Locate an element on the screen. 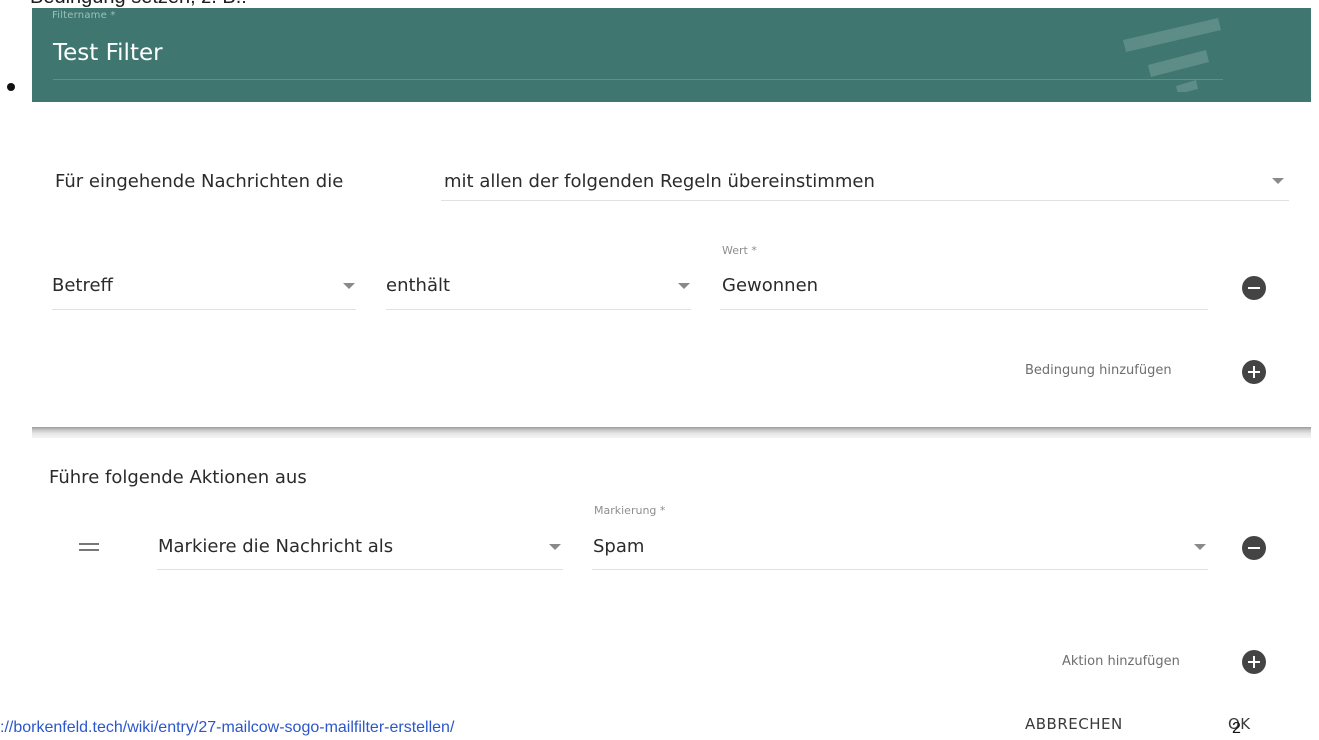 The image size is (1319, 740). match-label: Für eingehende Nachrichten die is located at coordinates (199, 181).